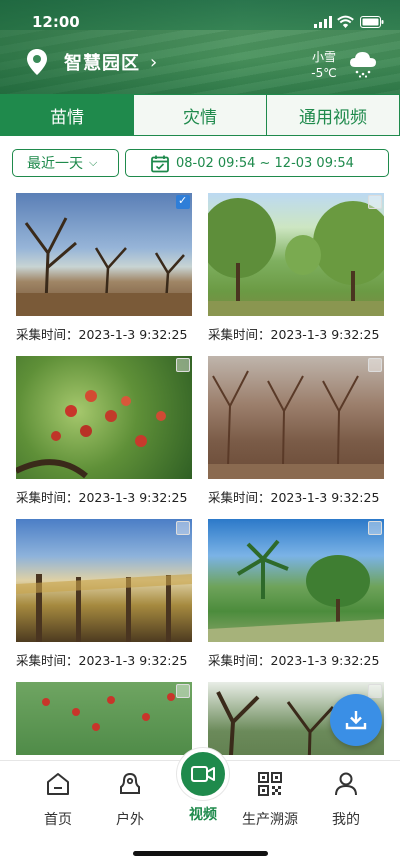 Image resolution: width=400 pixels, height=865 pixels. I want to click on home-icon, so click(58, 784).